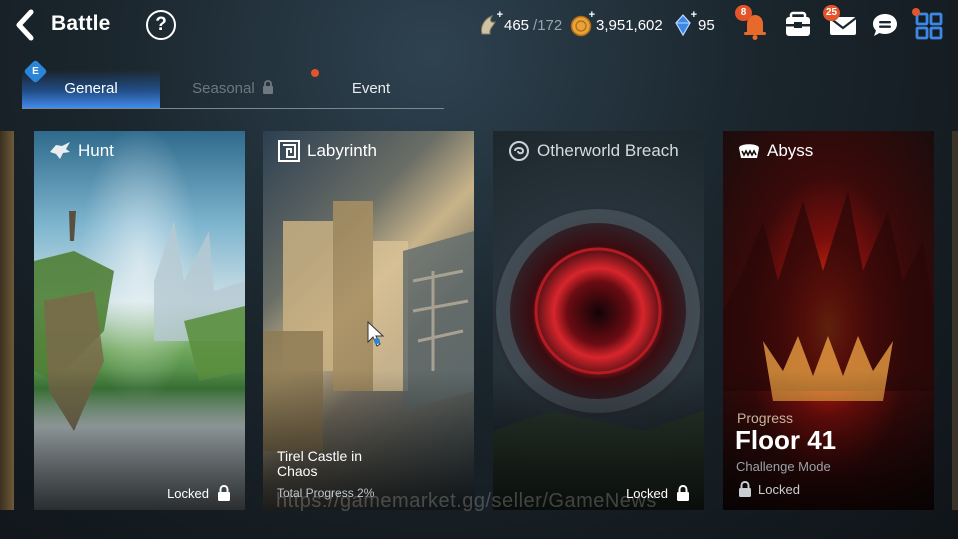 The height and width of the screenshot is (539, 958). I want to click on help-button: ?, so click(161, 25).